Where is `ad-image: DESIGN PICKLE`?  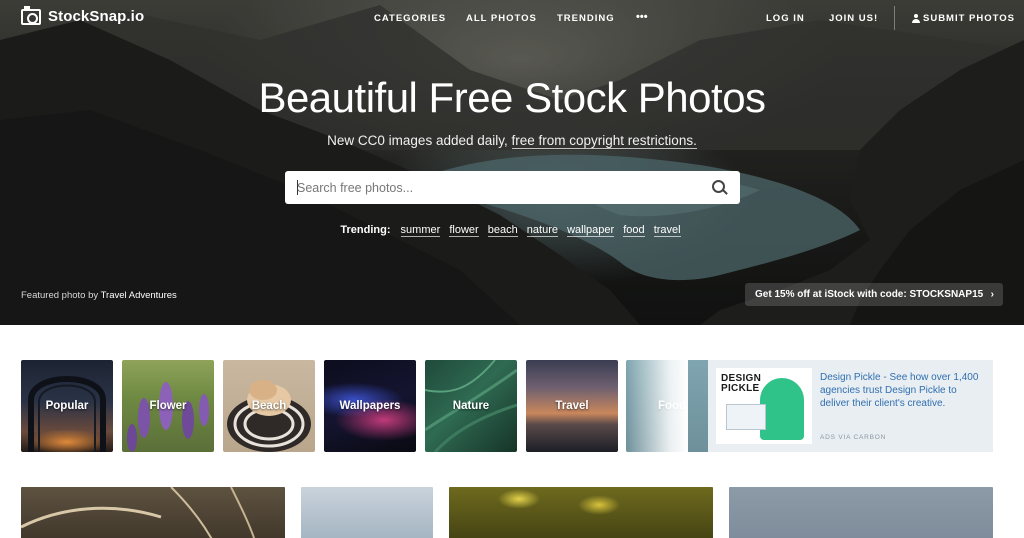
ad-image: DESIGN PICKLE is located at coordinates (764, 406).